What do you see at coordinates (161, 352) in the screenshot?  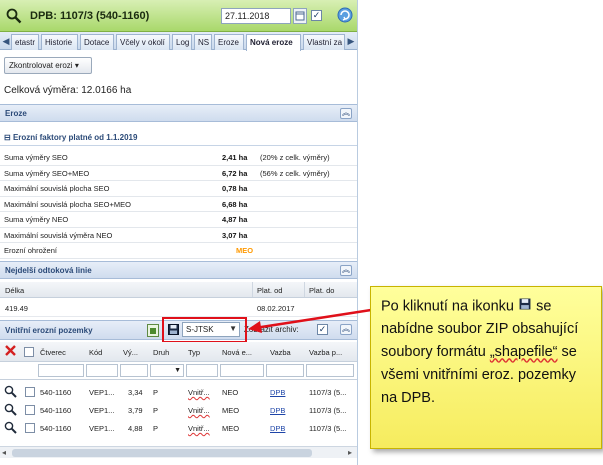 I see `col-druh: Druh` at bounding box center [161, 352].